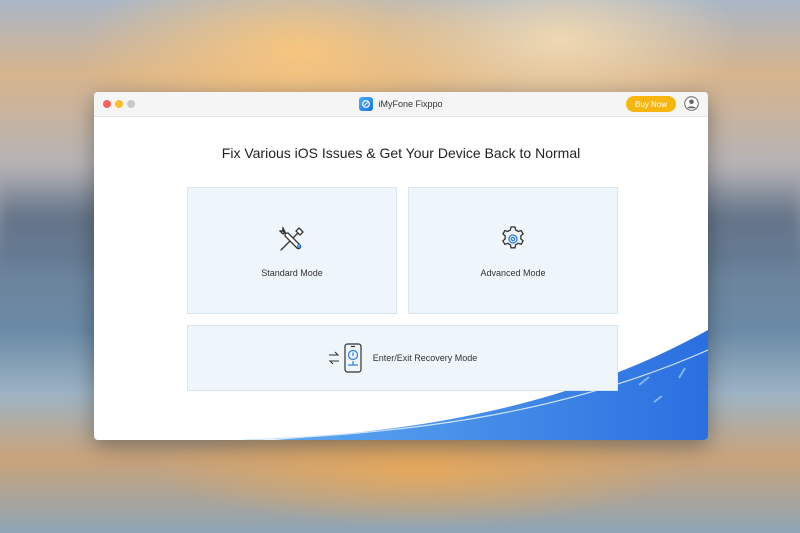 This screenshot has width=800, height=533. Describe the element at coordinates (345, 358) in the screenshot. I see `recovery-phone-icon` at that location.